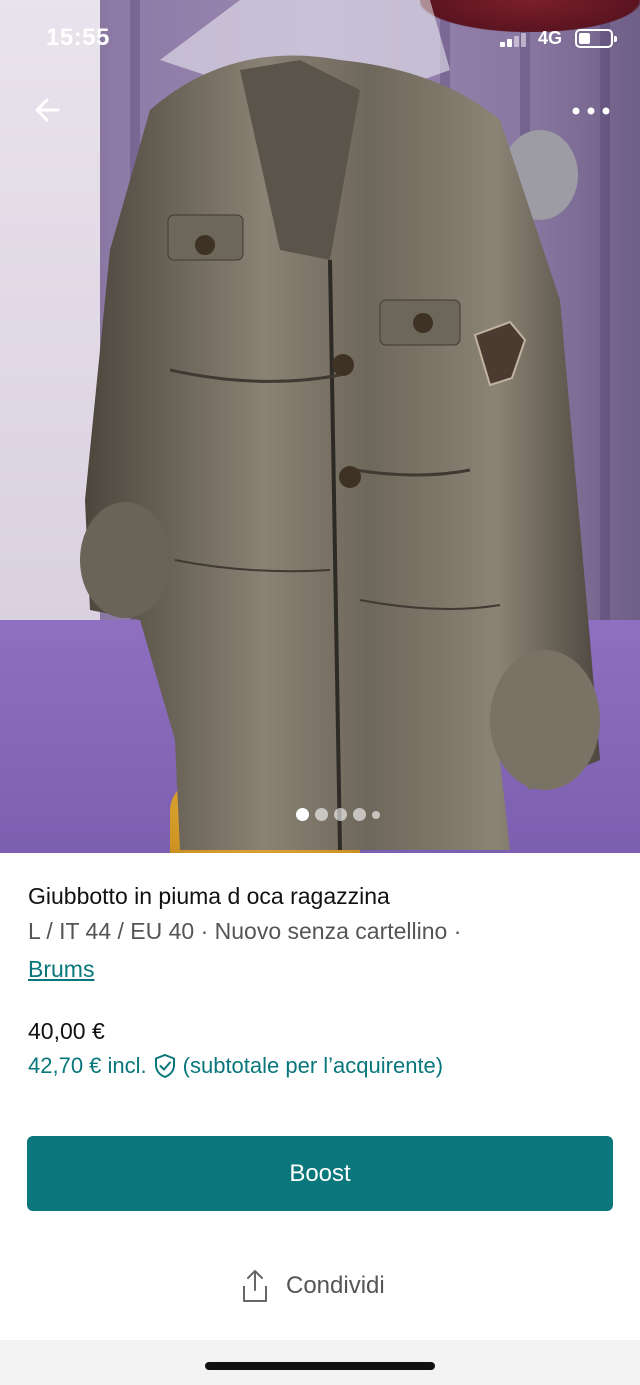  What do you see at coordinates (61, 969) in the screenshot?
I see `brand-link: Brums` at bounding box center [61, 969].